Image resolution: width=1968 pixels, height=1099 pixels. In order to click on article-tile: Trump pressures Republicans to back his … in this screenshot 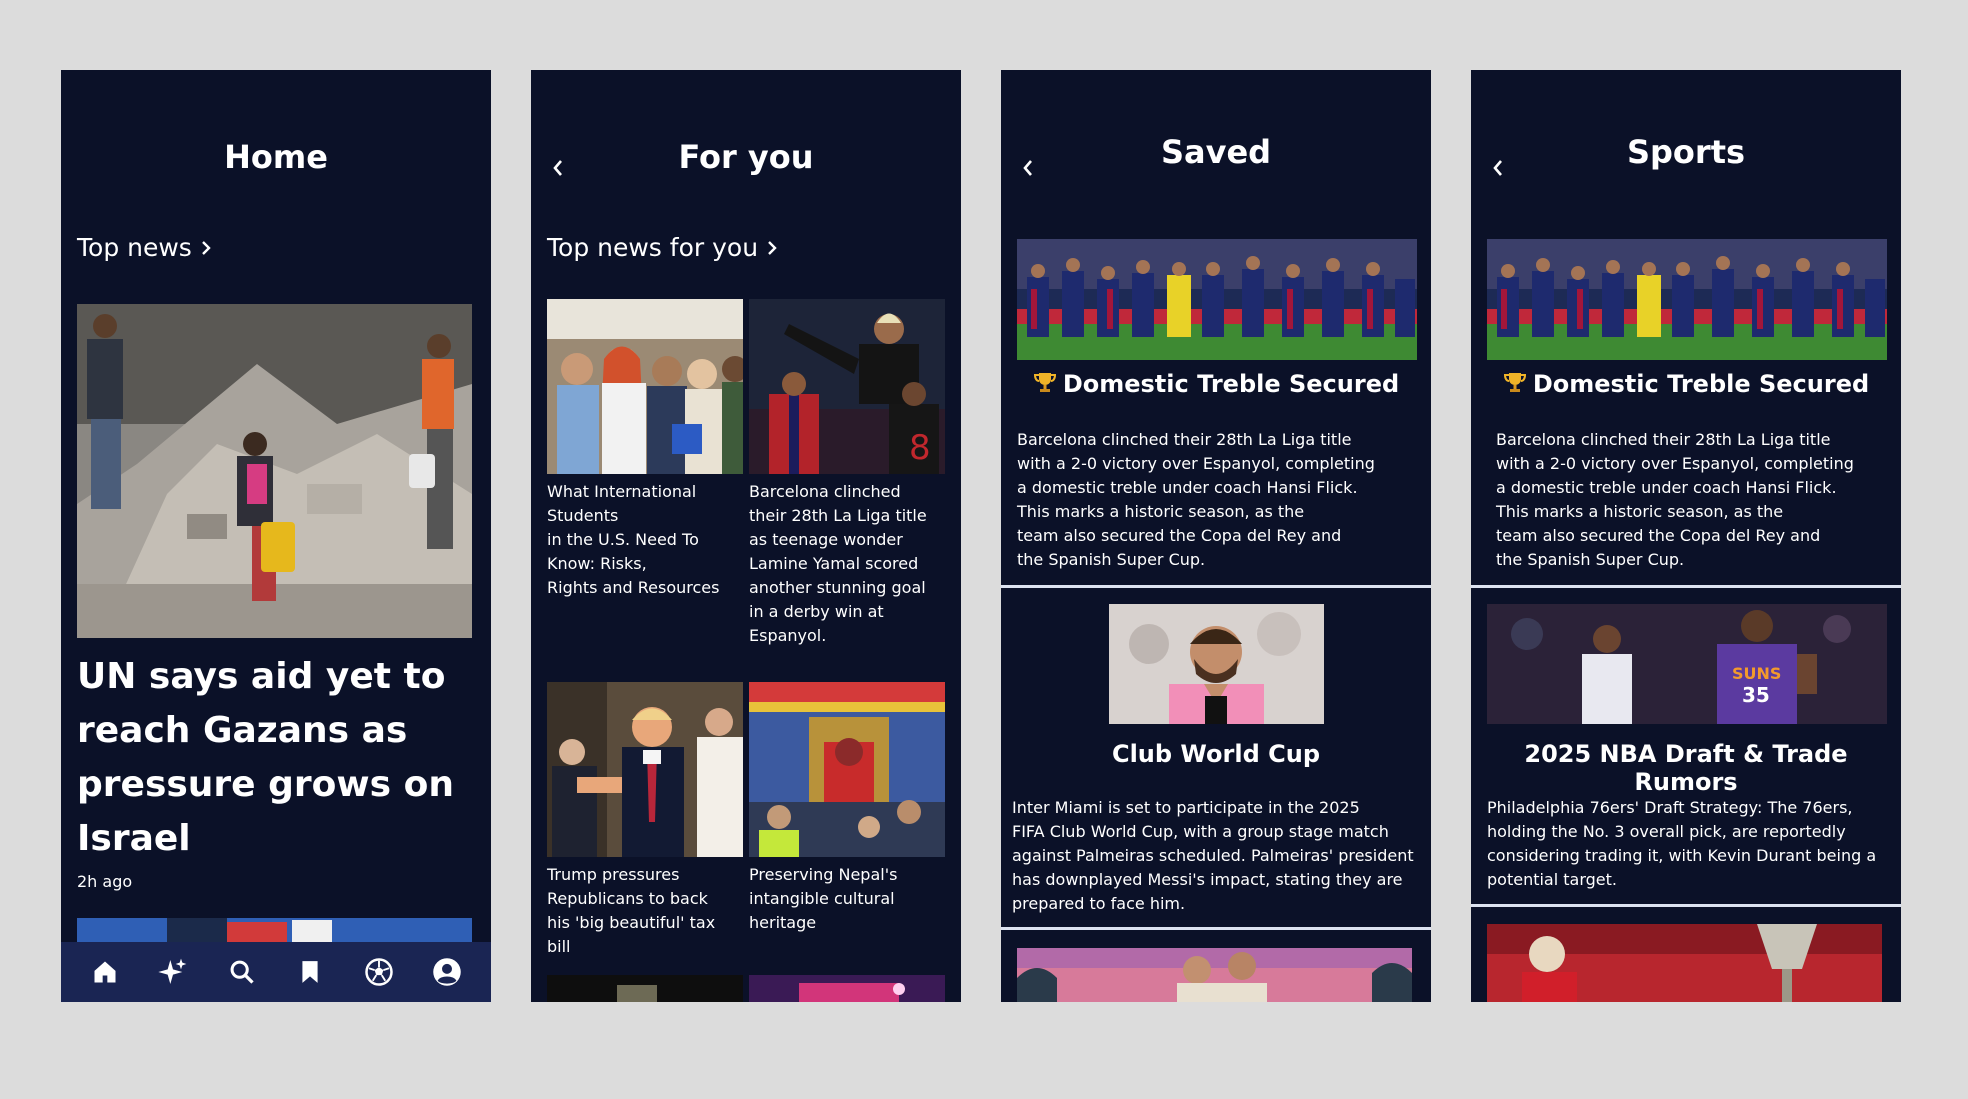, I will do `click(645, 820)`.